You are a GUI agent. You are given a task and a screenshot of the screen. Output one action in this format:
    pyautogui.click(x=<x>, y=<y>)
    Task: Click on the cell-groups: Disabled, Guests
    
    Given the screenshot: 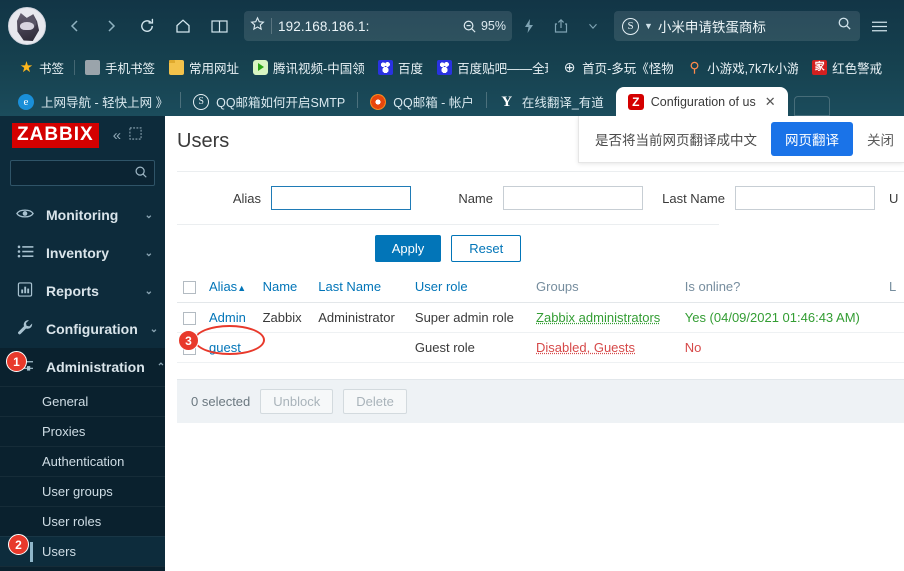 What is the action you would take?
    pyautogui.click(x=604, y=348)
    